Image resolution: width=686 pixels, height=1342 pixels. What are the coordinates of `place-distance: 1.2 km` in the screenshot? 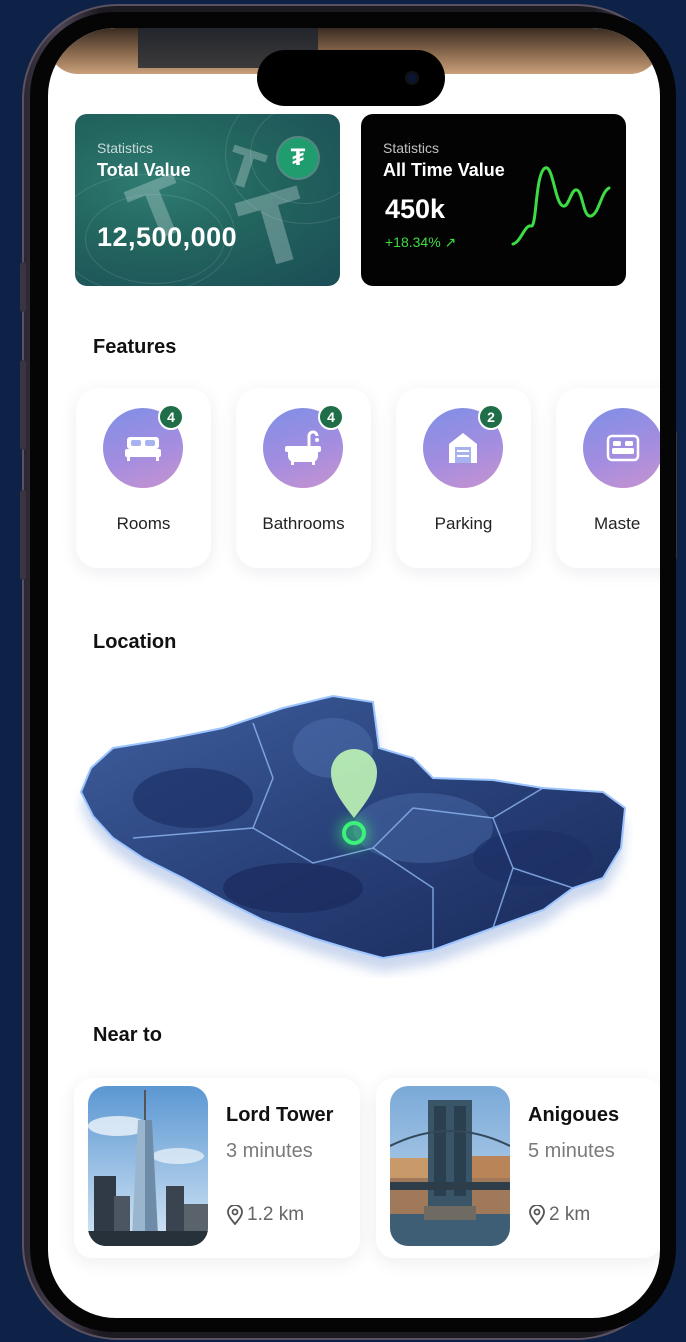 It's located at (265, 1215).